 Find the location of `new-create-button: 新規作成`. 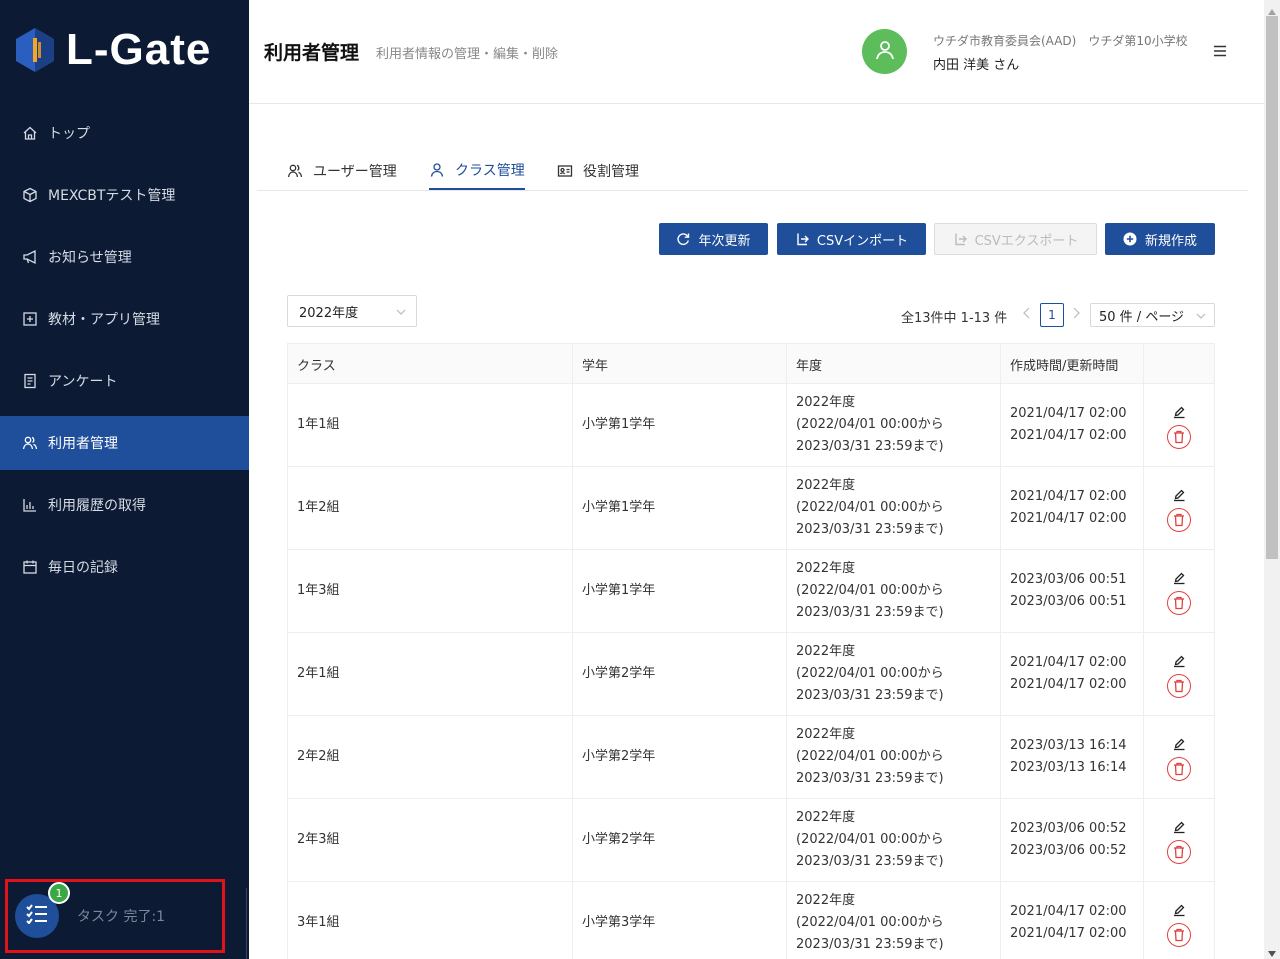

new-create-button: 新規作成 is located at coordinates (1160, 239).